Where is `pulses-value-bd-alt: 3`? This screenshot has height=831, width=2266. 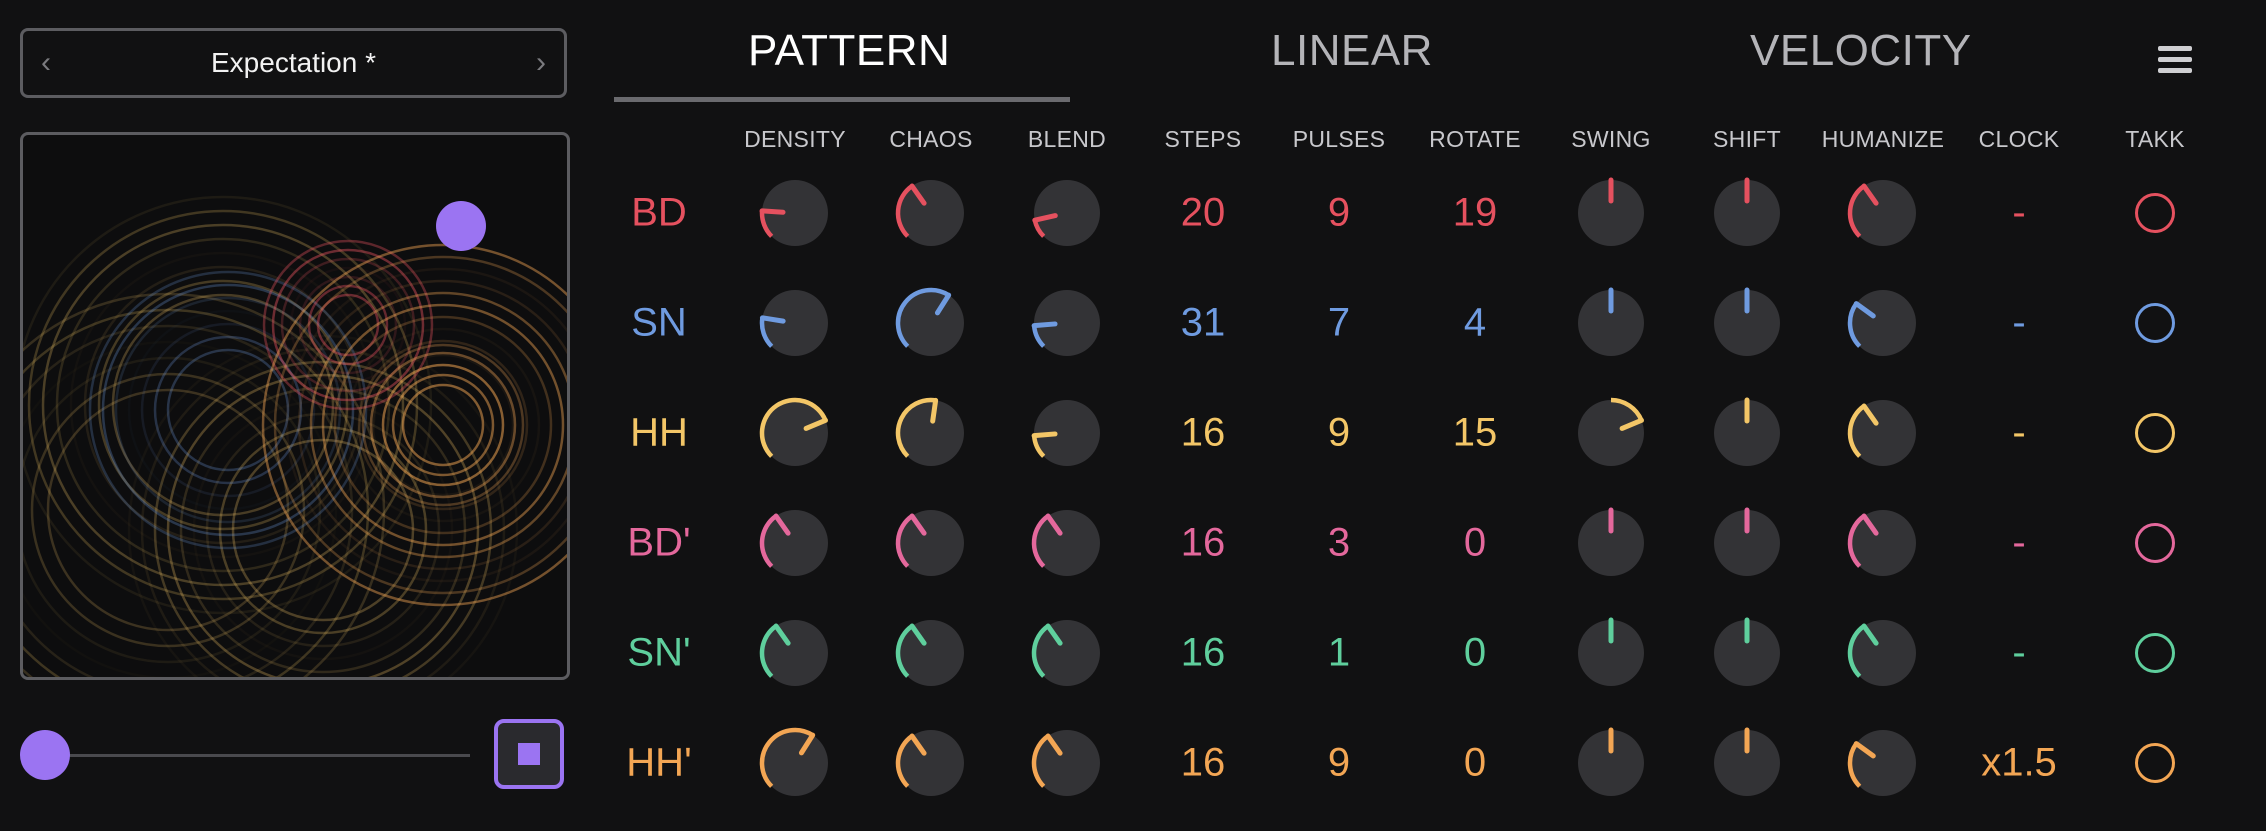 pulses-value-bd-alt: 3 is located at coordinates (1339, 543).